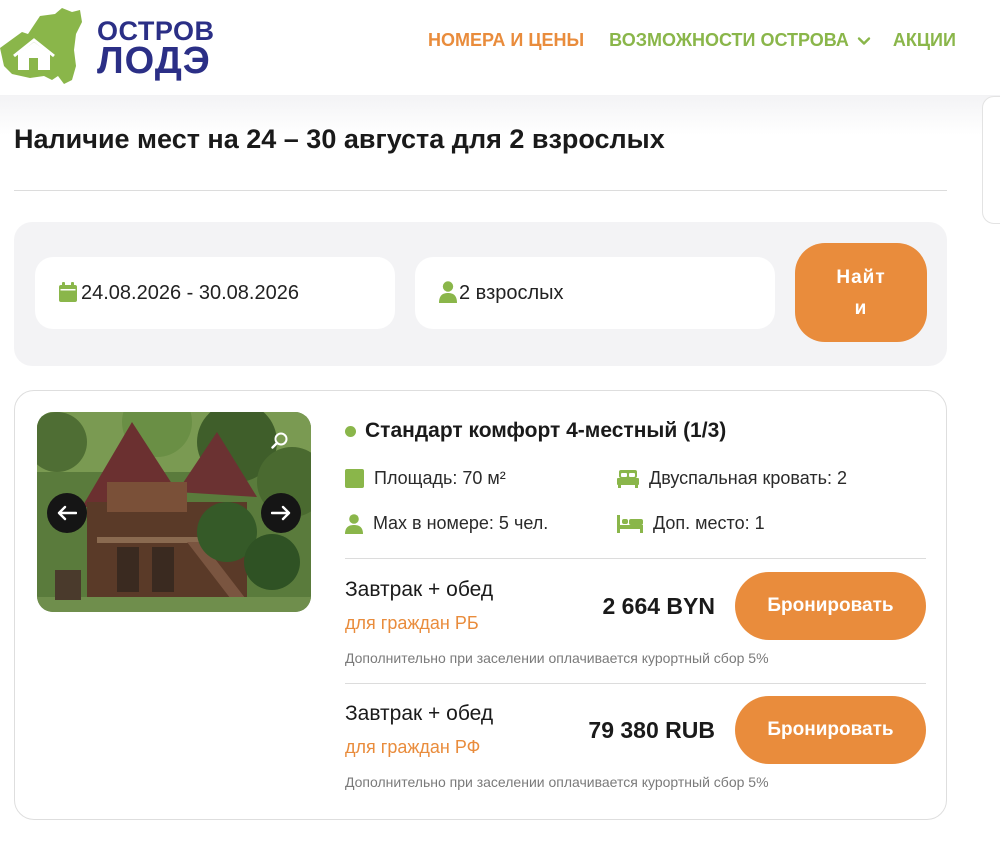  I want to click on feature-area: Площадь: 70 м², so click(425, 478).